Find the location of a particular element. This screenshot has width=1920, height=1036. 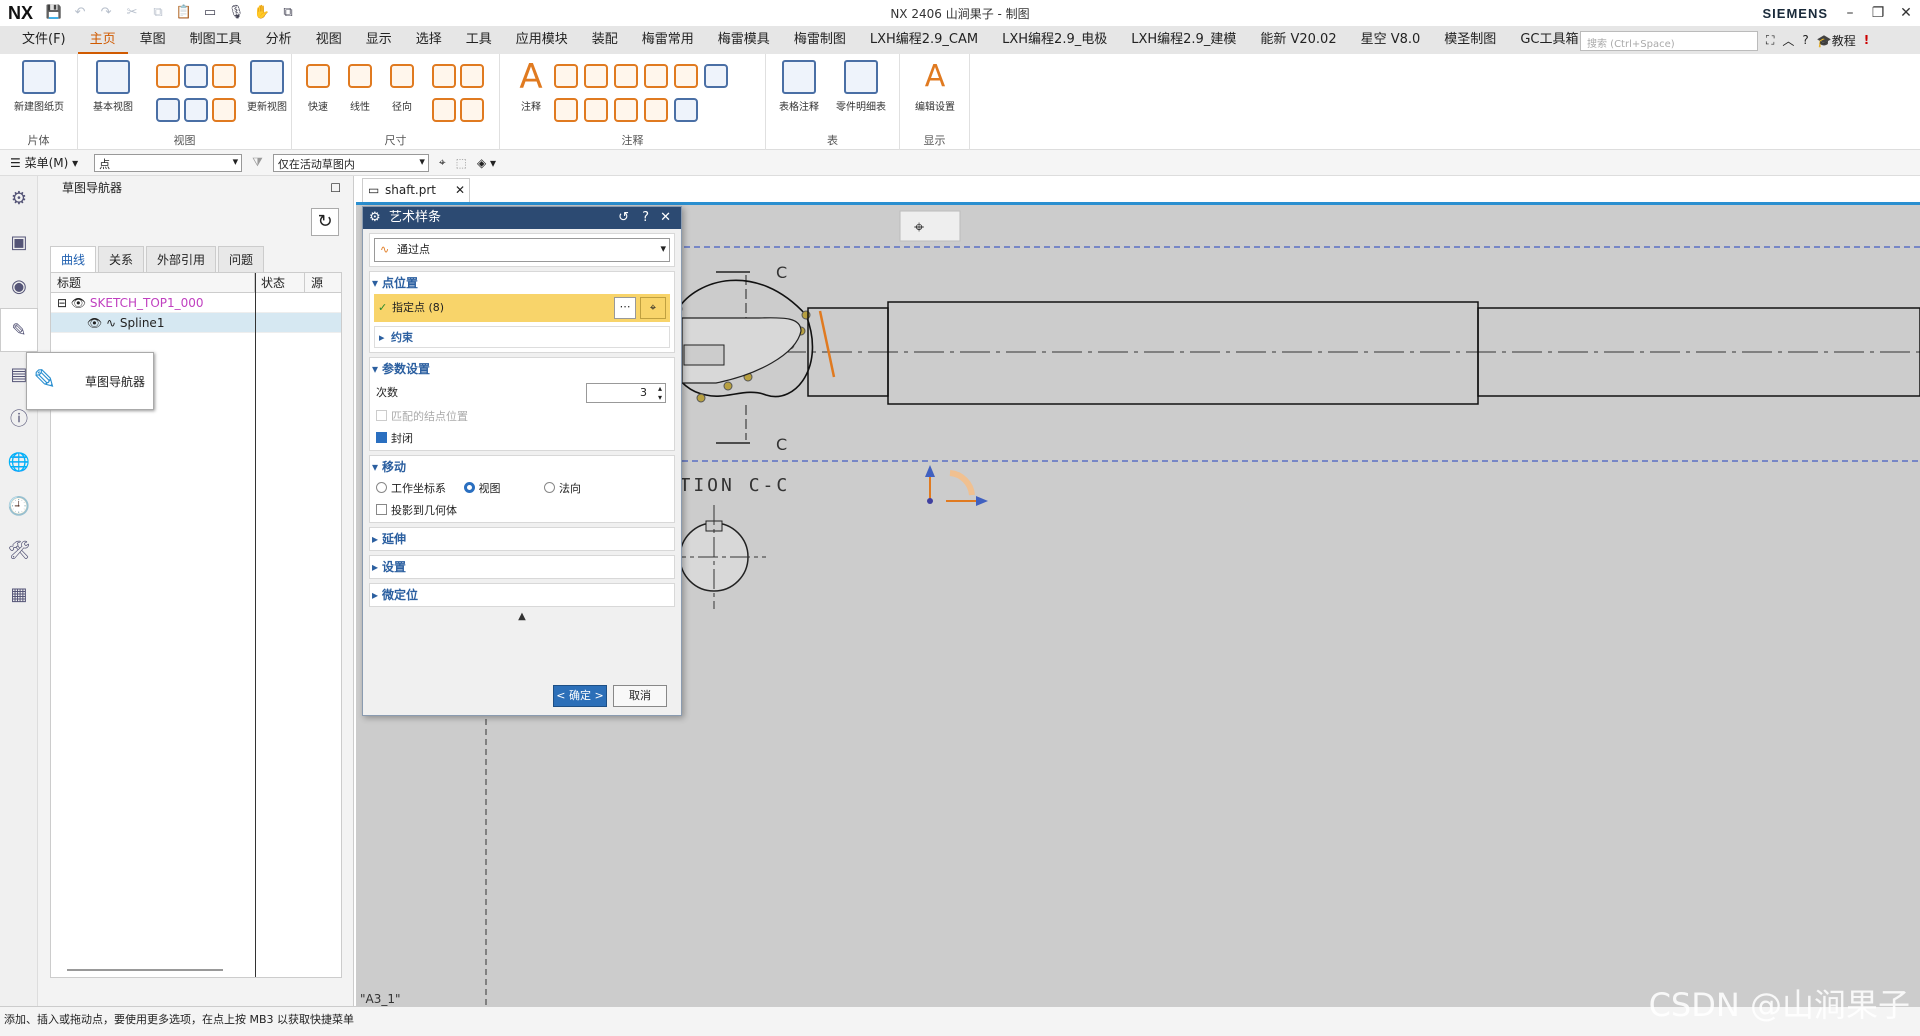

degree-spinner-icon: ▴ ▾ is located at coordinates (660, 393).